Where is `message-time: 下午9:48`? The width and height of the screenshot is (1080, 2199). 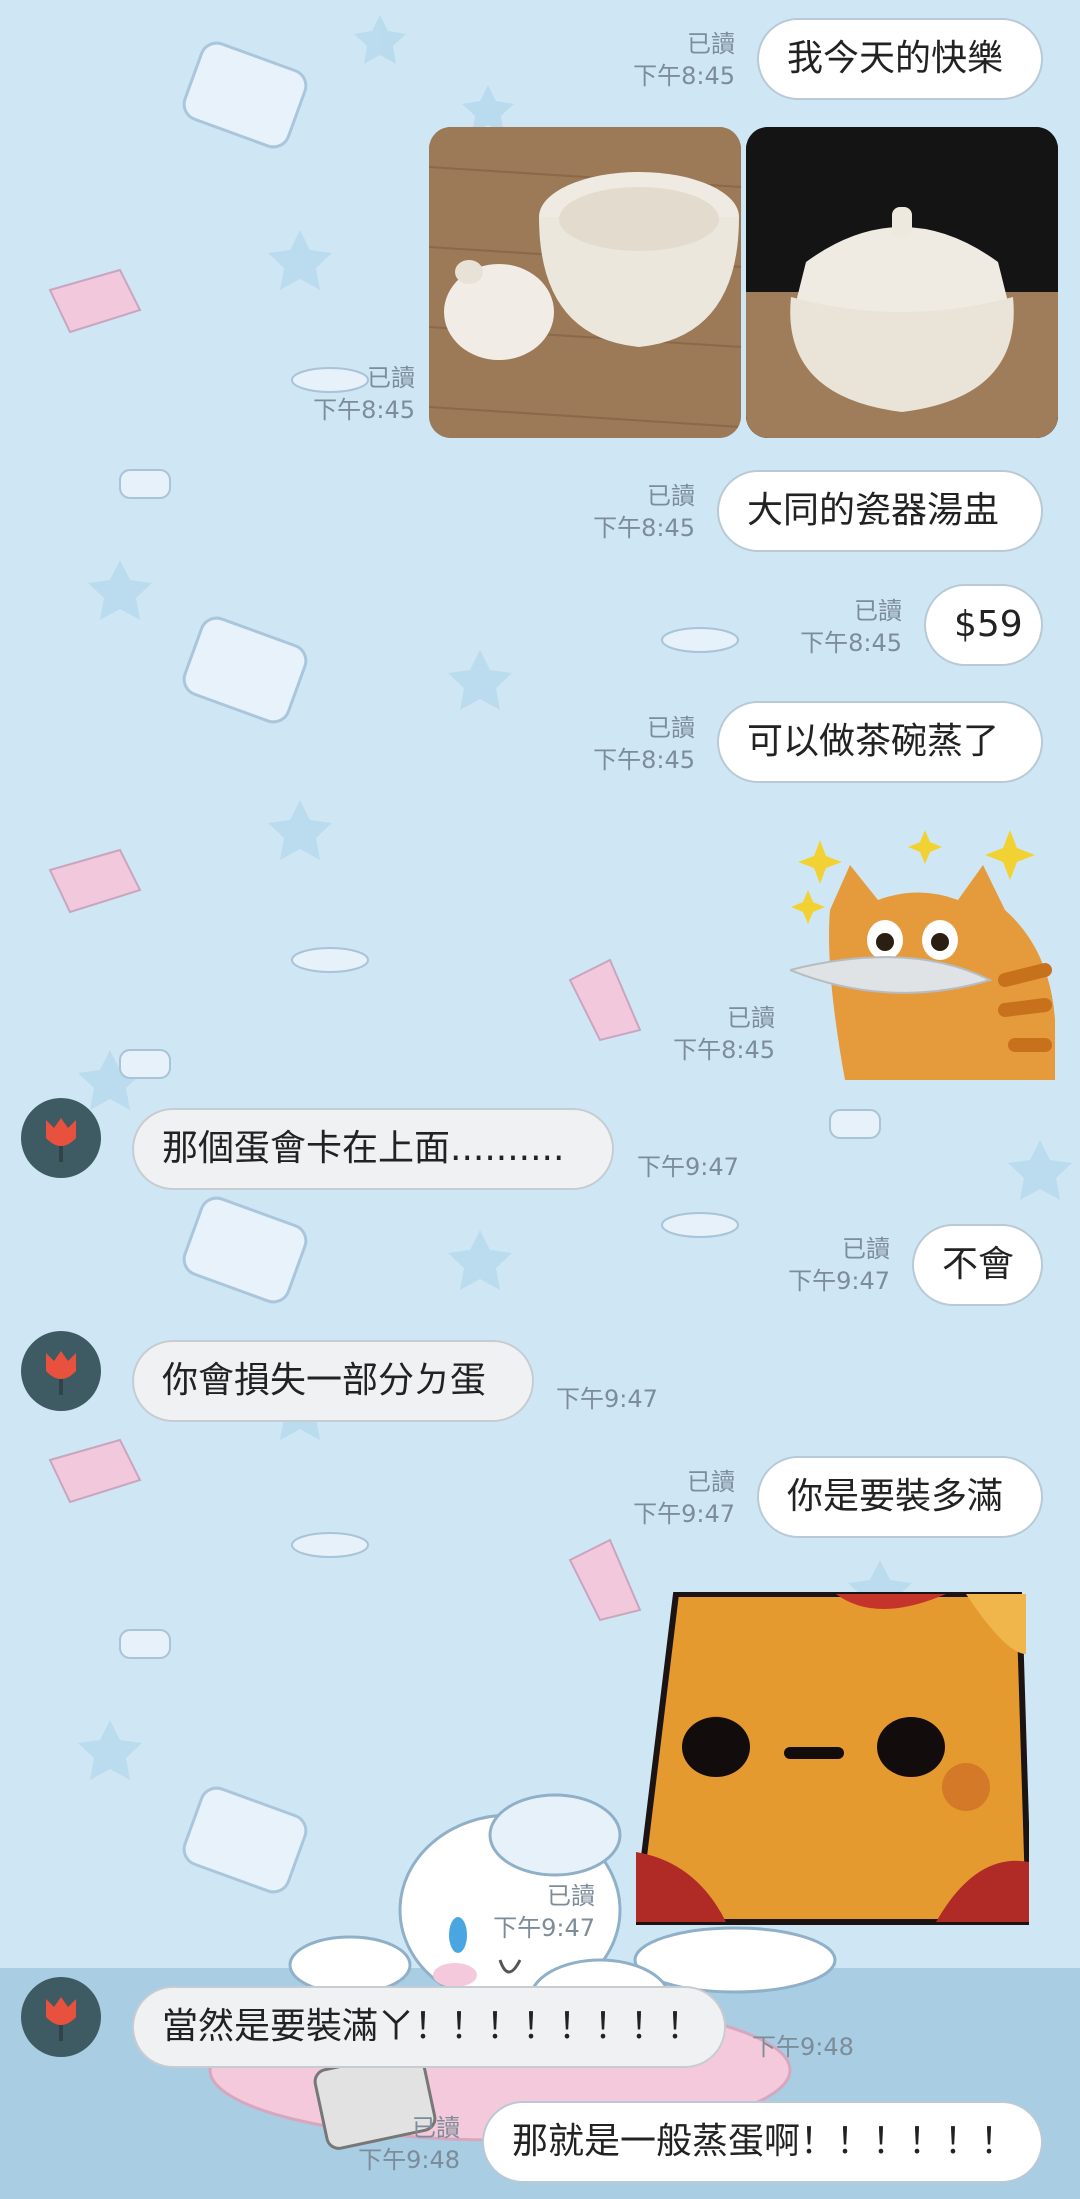 message-time: 下午9:48 is located at coordinates (803, 2047).